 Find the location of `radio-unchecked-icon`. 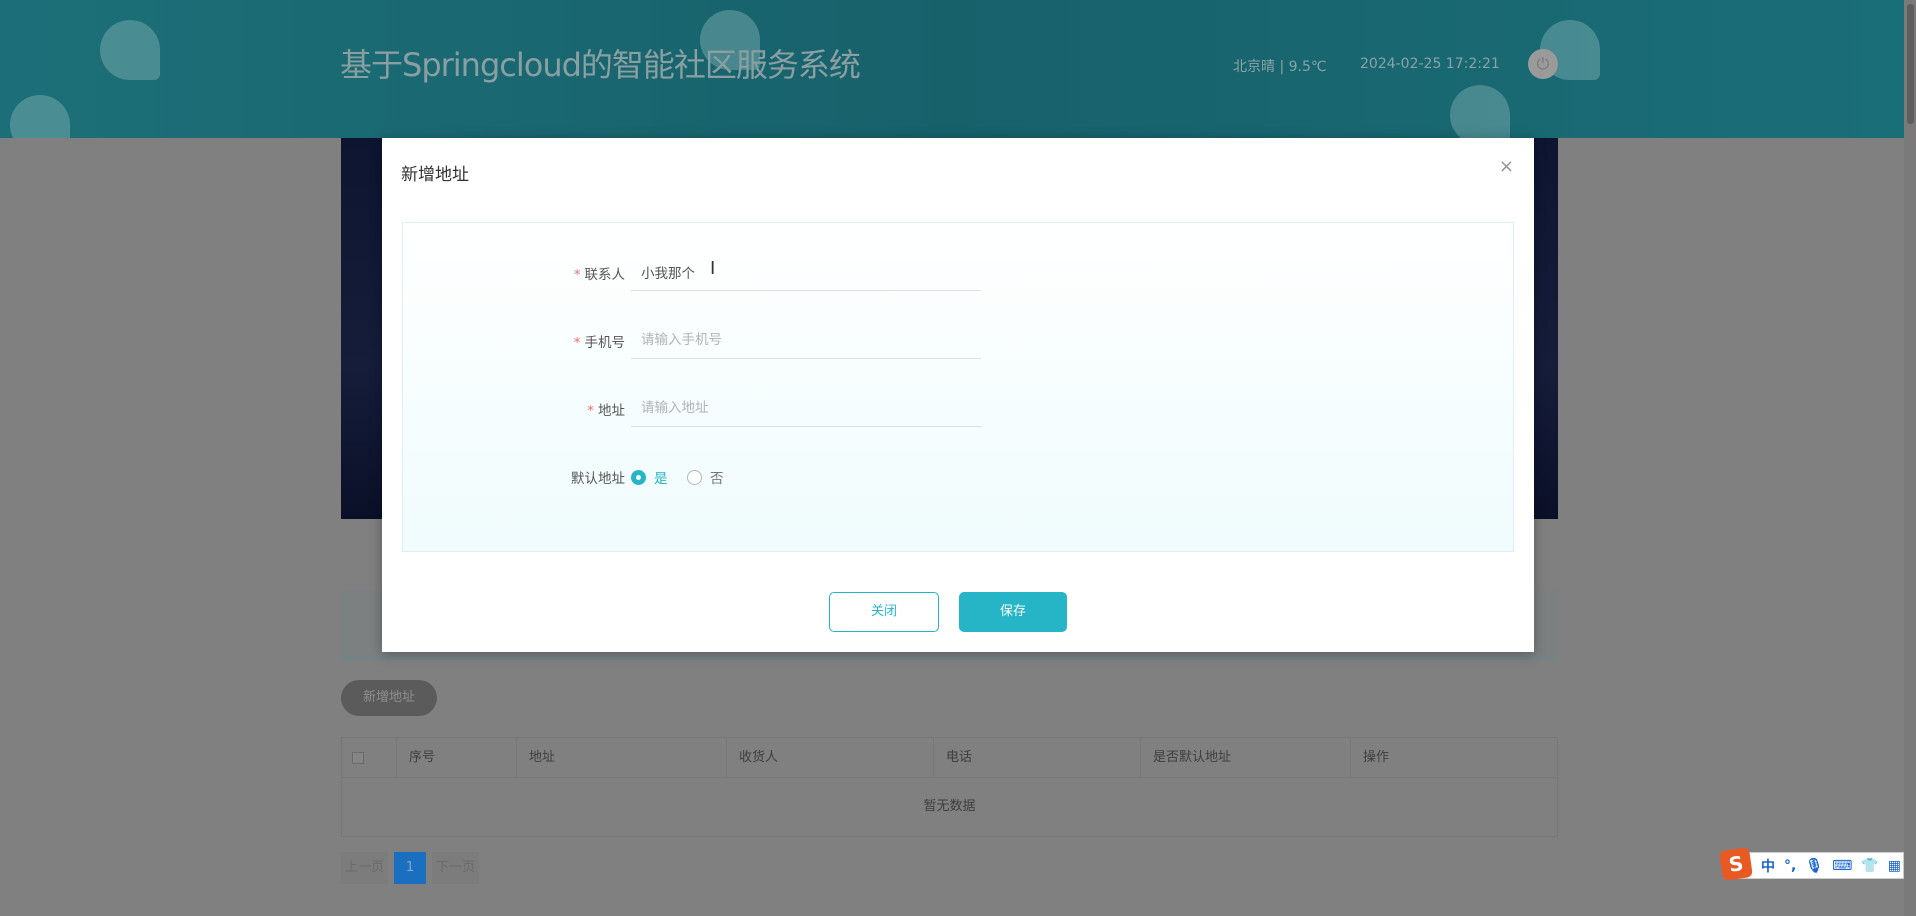

radio-unchecked-icon is located at coordinates (694, 477).